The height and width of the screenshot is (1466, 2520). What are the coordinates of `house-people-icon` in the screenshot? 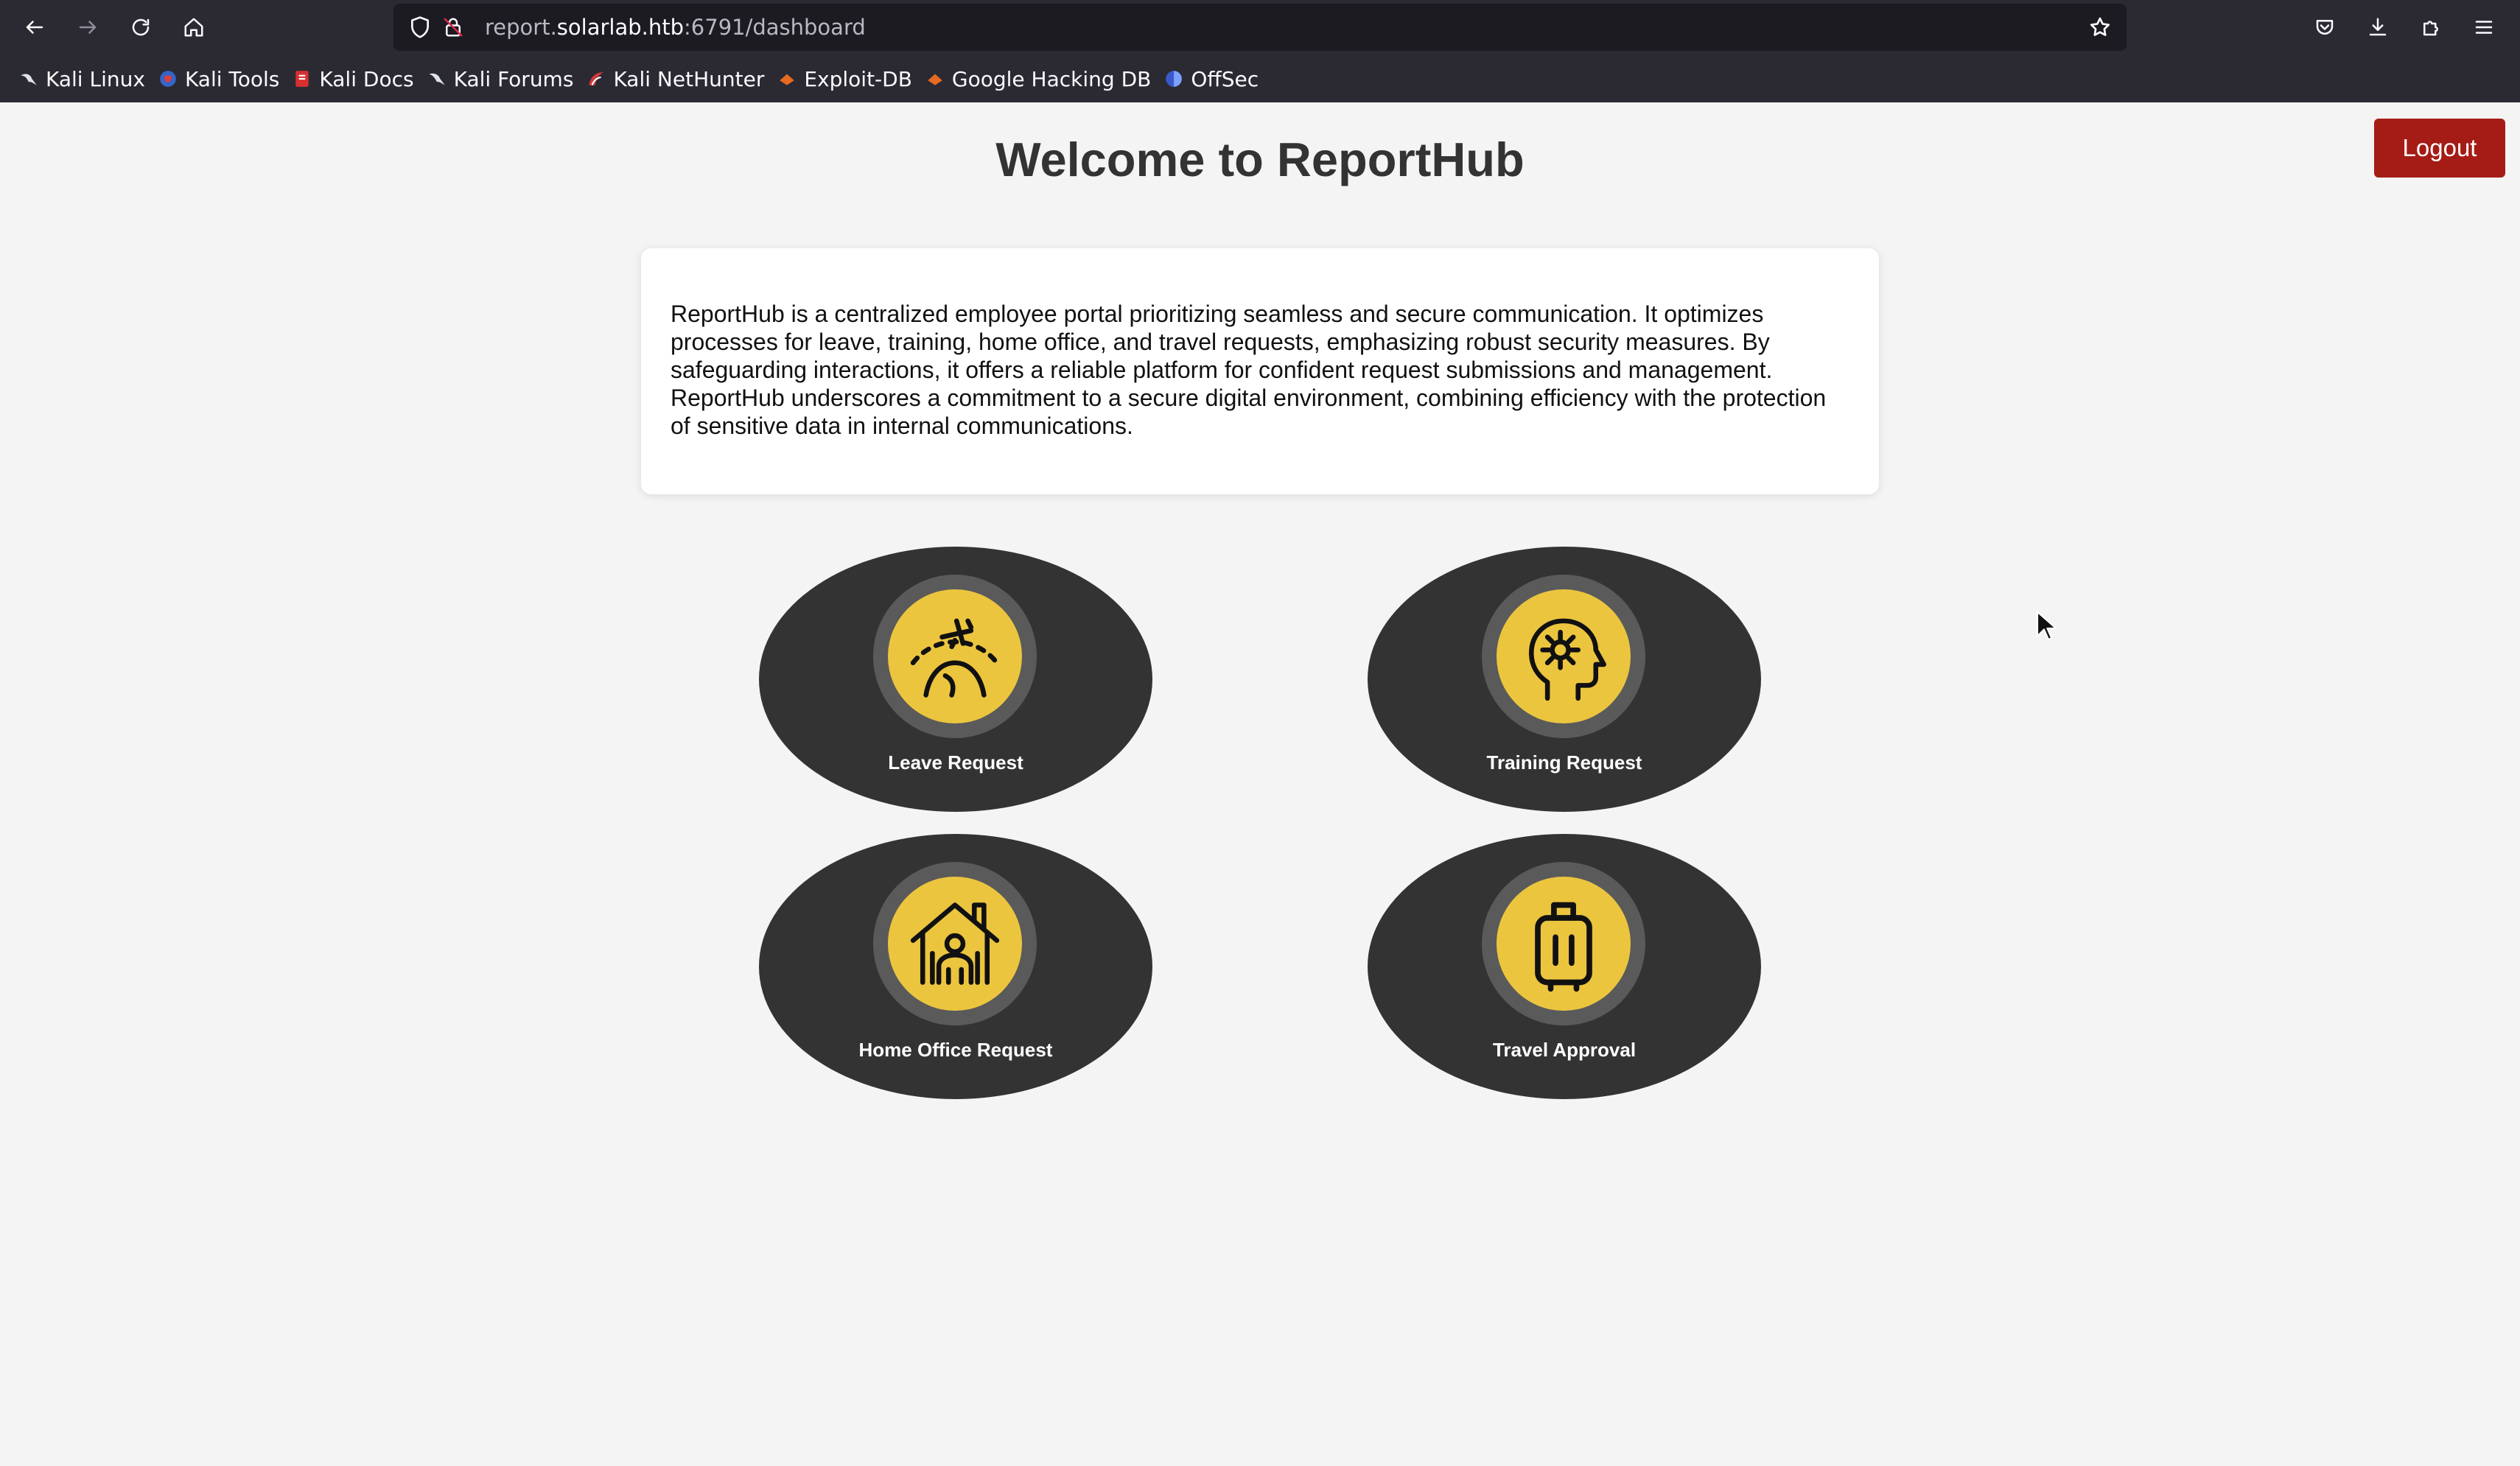 It's located at (955, 943).